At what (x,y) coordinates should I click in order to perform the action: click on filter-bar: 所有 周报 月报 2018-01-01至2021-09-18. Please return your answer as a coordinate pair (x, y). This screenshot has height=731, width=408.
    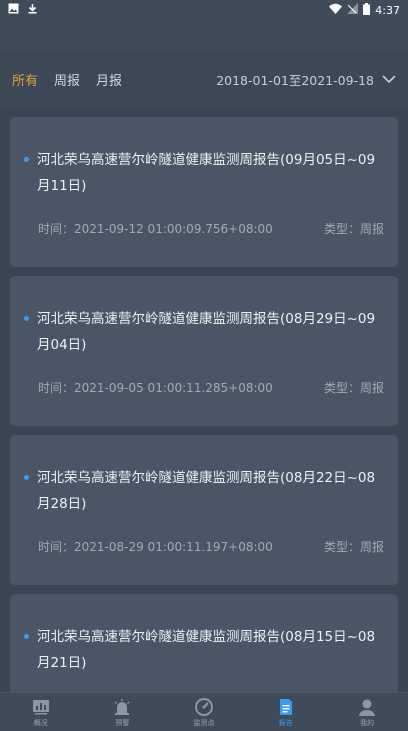
    Looking at the image, I should click on (204, 79).